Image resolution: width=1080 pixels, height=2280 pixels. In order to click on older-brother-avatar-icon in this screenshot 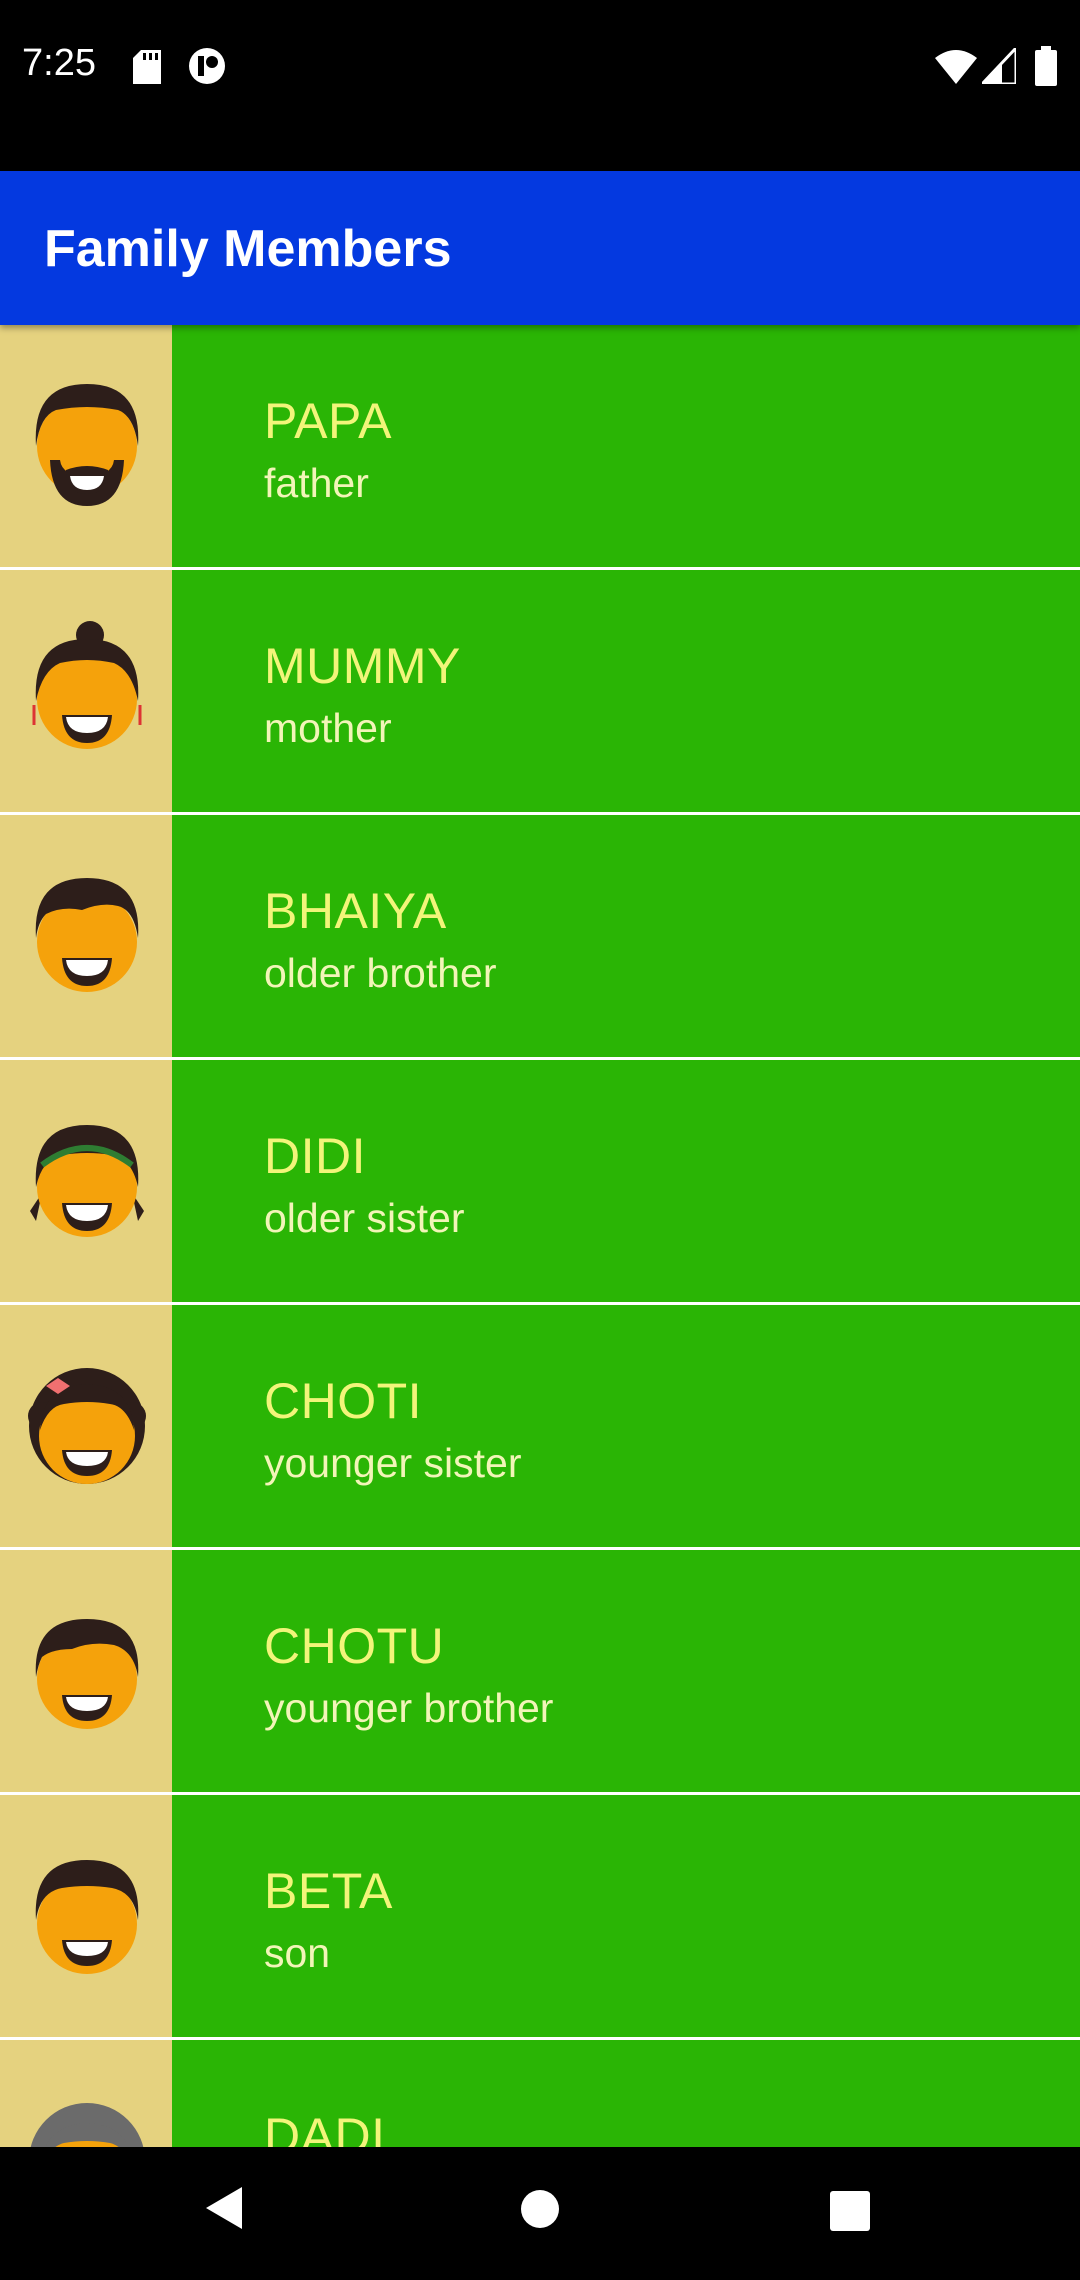, I will do `click(87, 935)`.